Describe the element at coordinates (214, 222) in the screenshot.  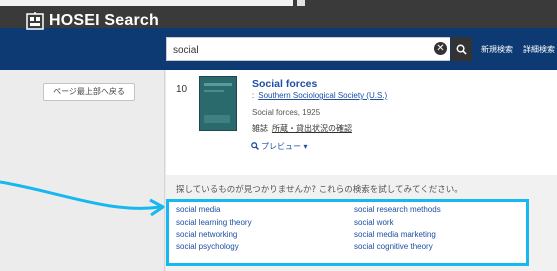
I see `suggestion-link: social learning theory` at that location.